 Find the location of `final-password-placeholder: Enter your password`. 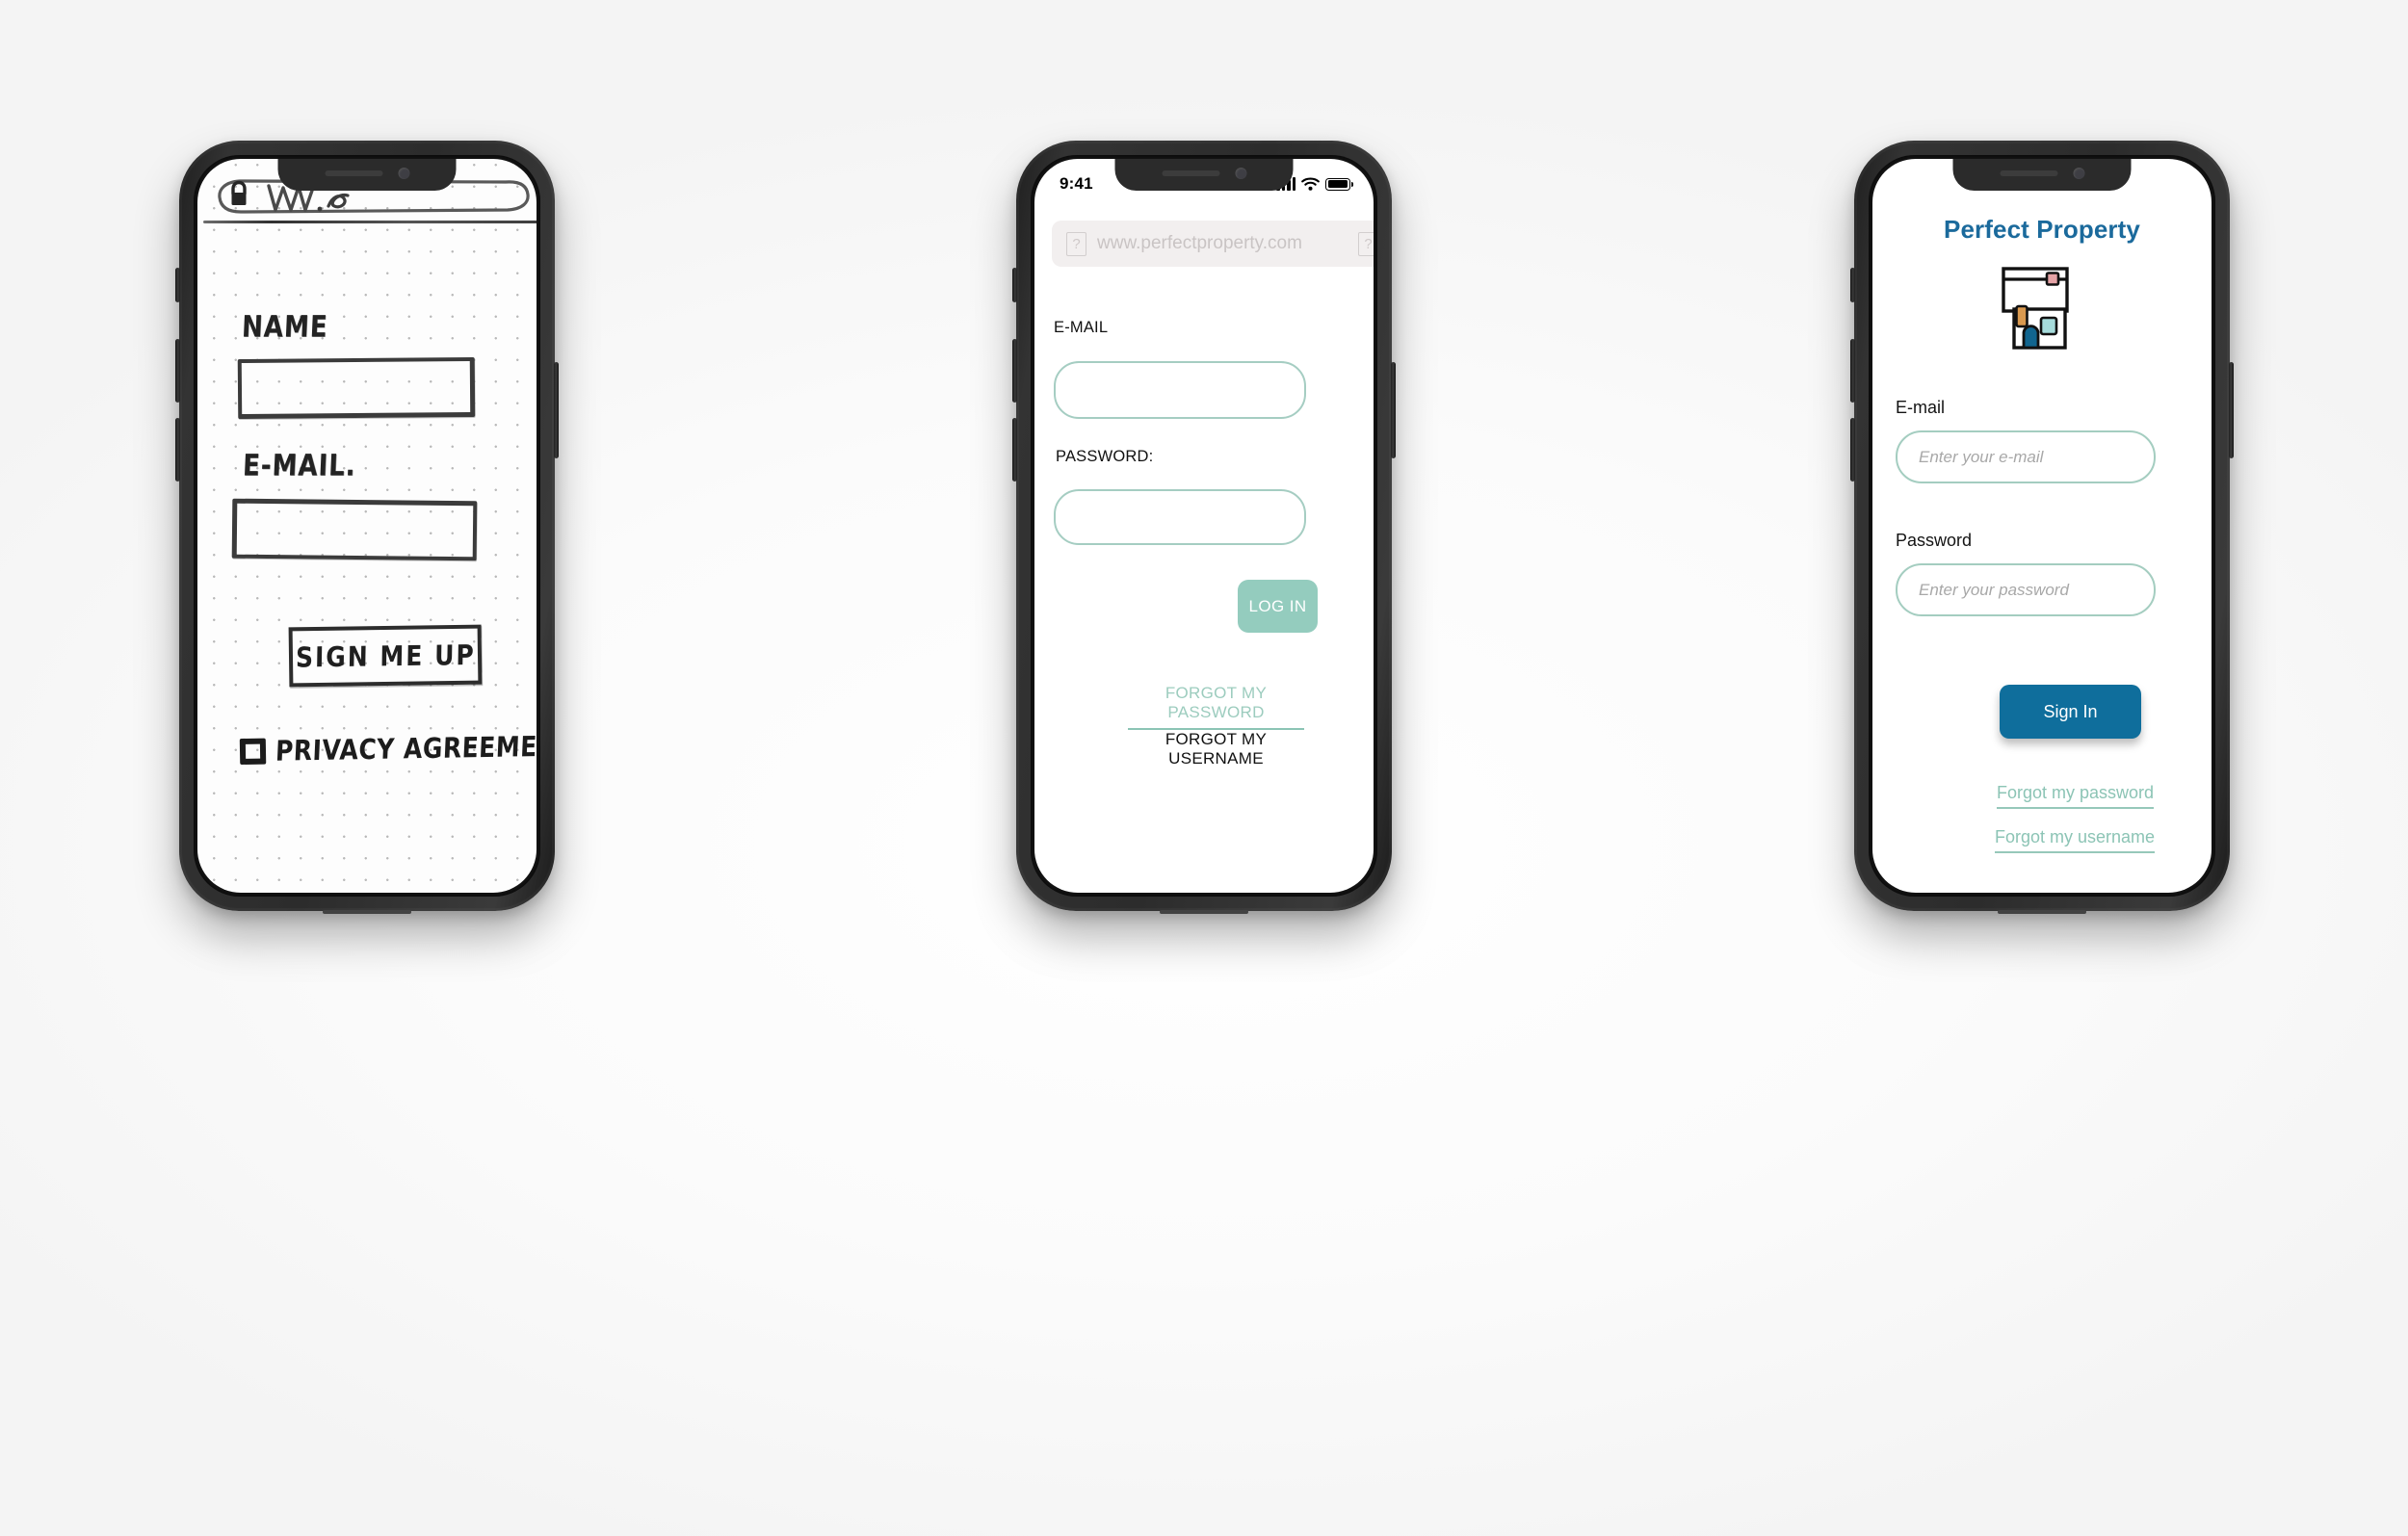

final-password-placeholder: Enter your password is located at coordinates (1994, 589).